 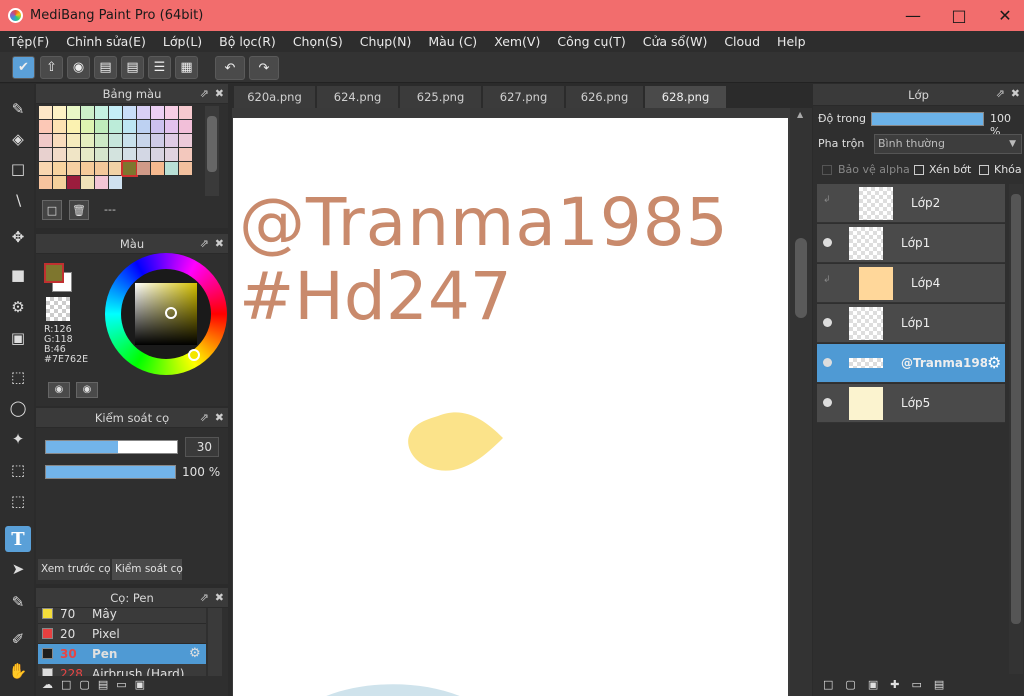 What do you see at coordinates (827, 170) in the screenshot?
I see `protect-alpha-checkbox` at bounding box center [827, 170].